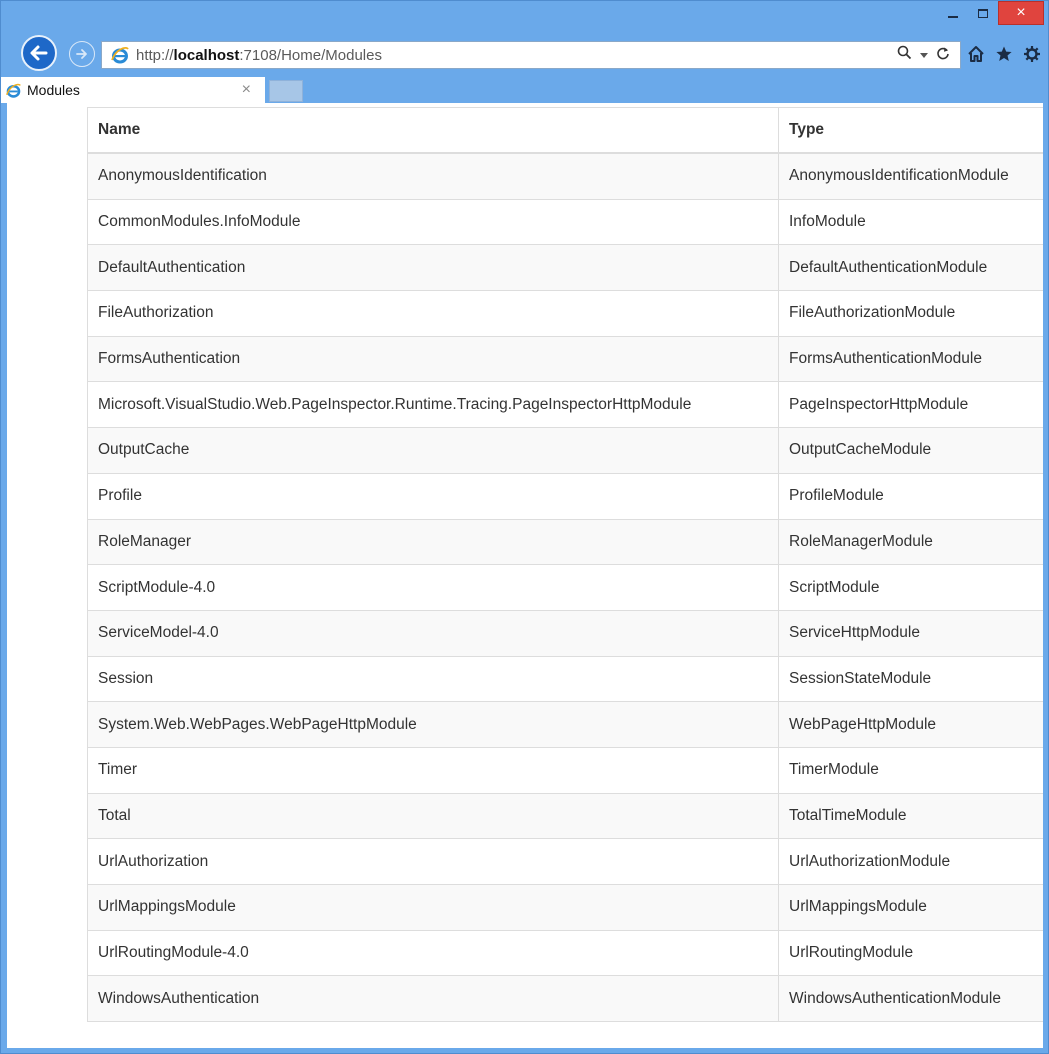 The image size is (1049, 1054). What do you see at coordinates (433, 724) in the screenshot?
I see `module-name-cell: System.Web.WebPages.WebPageHttpModule` at bounding box center [433, 724].